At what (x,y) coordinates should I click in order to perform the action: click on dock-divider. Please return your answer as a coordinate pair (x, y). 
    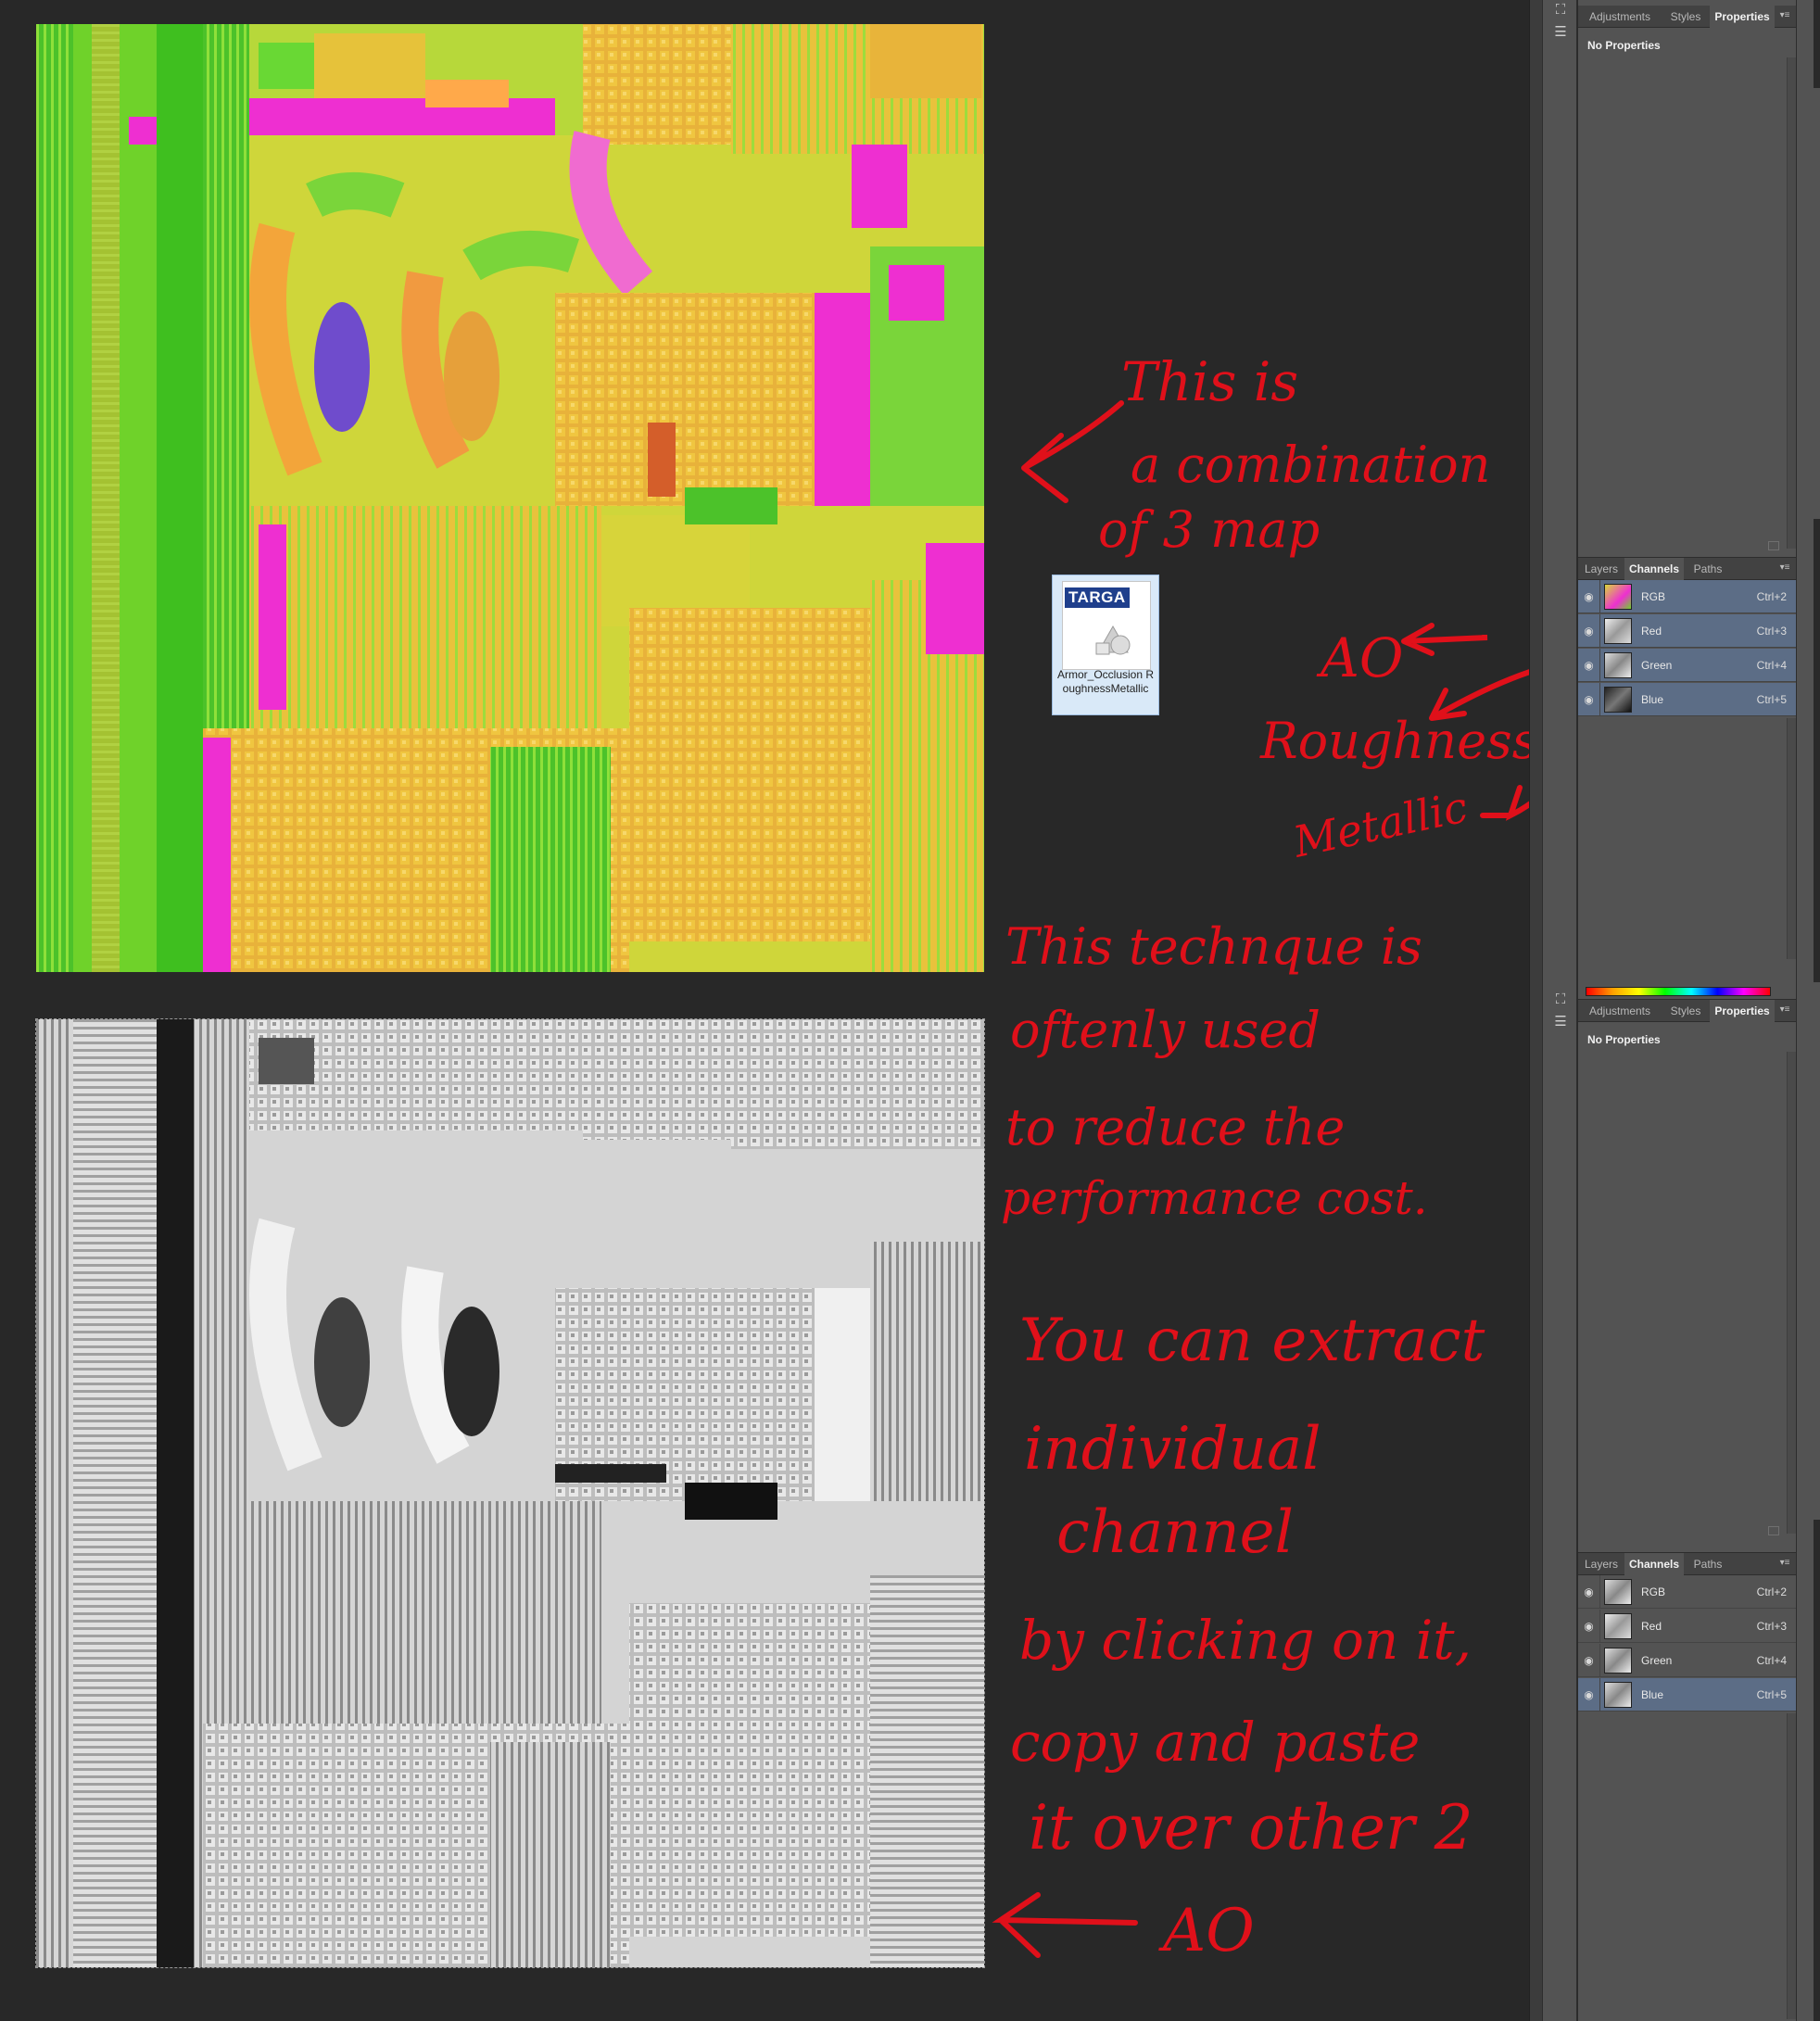
    Looking at the image, I should click on (1535, 1010).